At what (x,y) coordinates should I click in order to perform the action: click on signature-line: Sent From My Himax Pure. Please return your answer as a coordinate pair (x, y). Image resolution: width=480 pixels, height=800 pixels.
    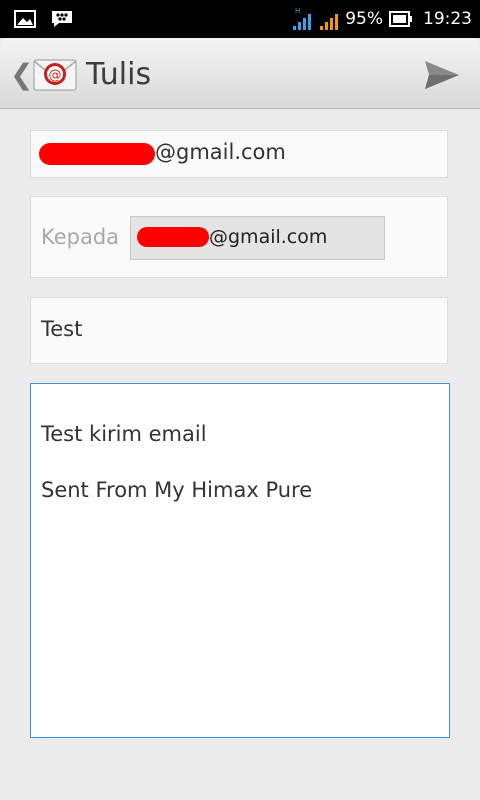
    Looking at the image, I should click on (177, 490).